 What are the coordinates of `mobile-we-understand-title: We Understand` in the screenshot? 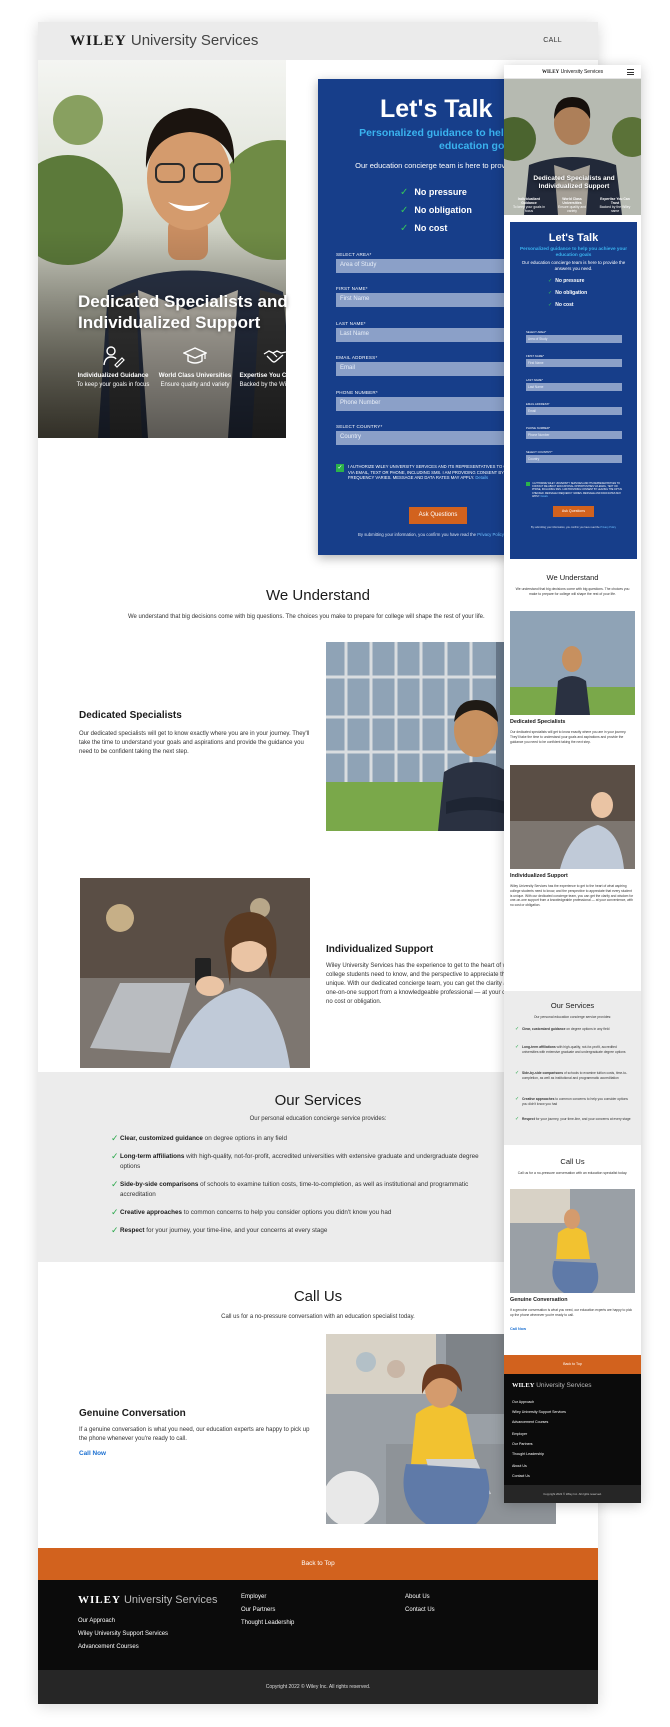 It's located at (572, 577).